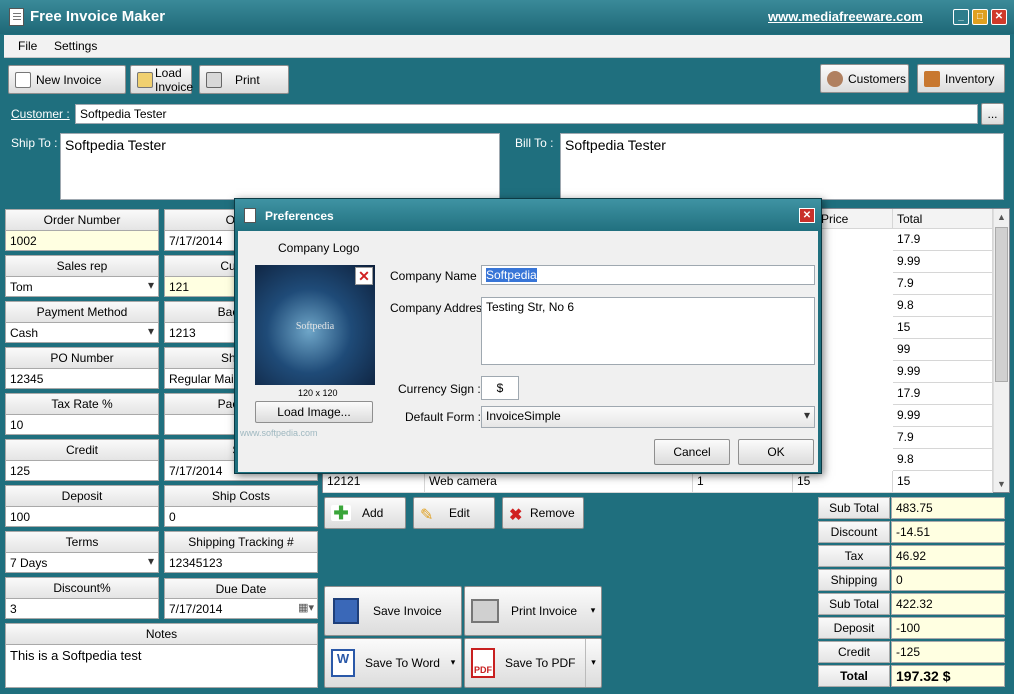  I want to click on totals-label: Credit, so click(854, 652).